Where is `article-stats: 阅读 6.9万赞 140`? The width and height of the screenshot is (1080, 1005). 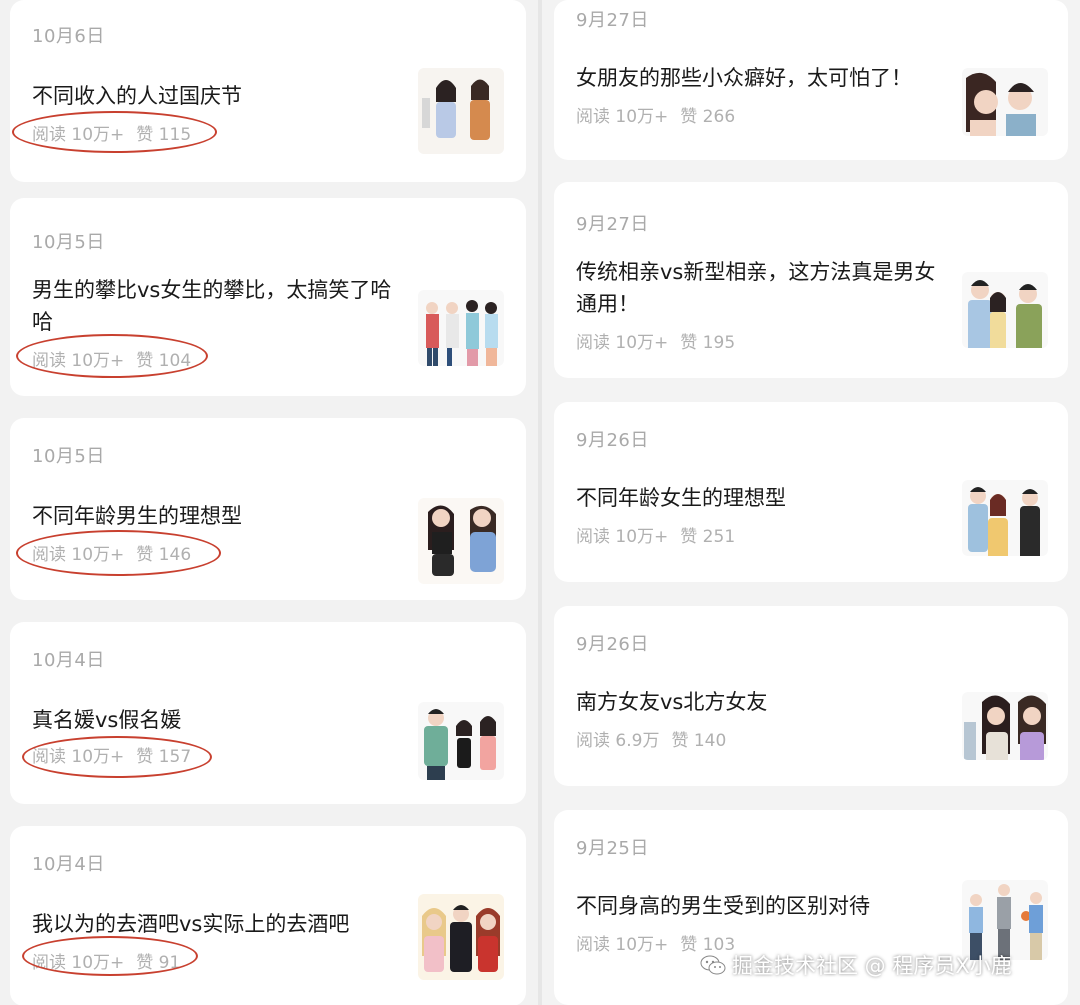
article-stats: 阅读 6.9万赞 140 is located at coordinates (657, 738).